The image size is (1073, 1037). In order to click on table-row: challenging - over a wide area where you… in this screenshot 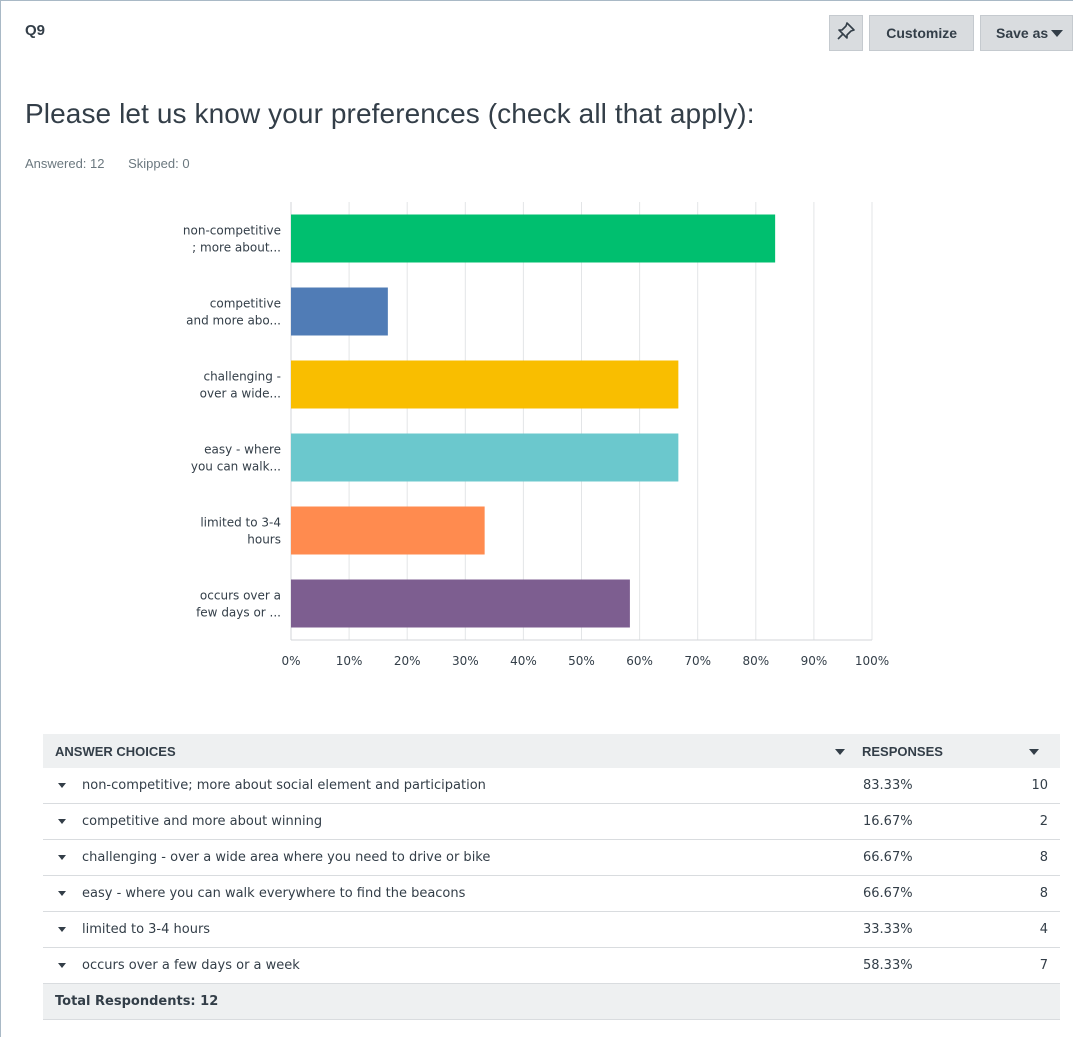, I will do `click(551, 857)`.